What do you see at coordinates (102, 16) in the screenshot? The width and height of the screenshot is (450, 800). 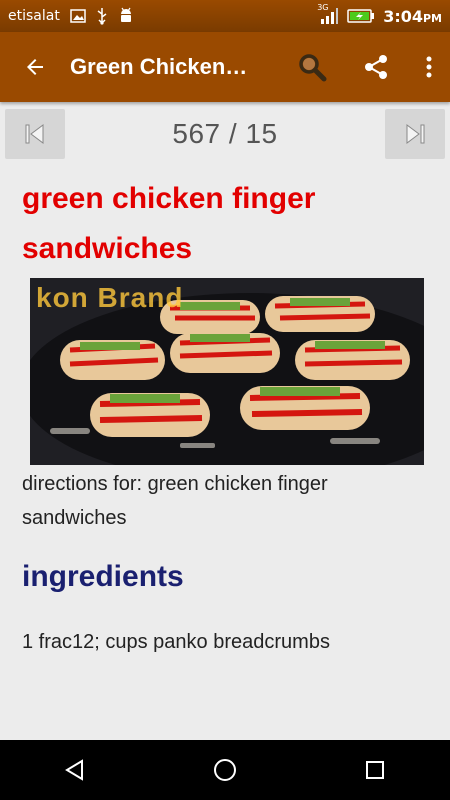 I see `usb-icon` at bounding box center [102, 16].